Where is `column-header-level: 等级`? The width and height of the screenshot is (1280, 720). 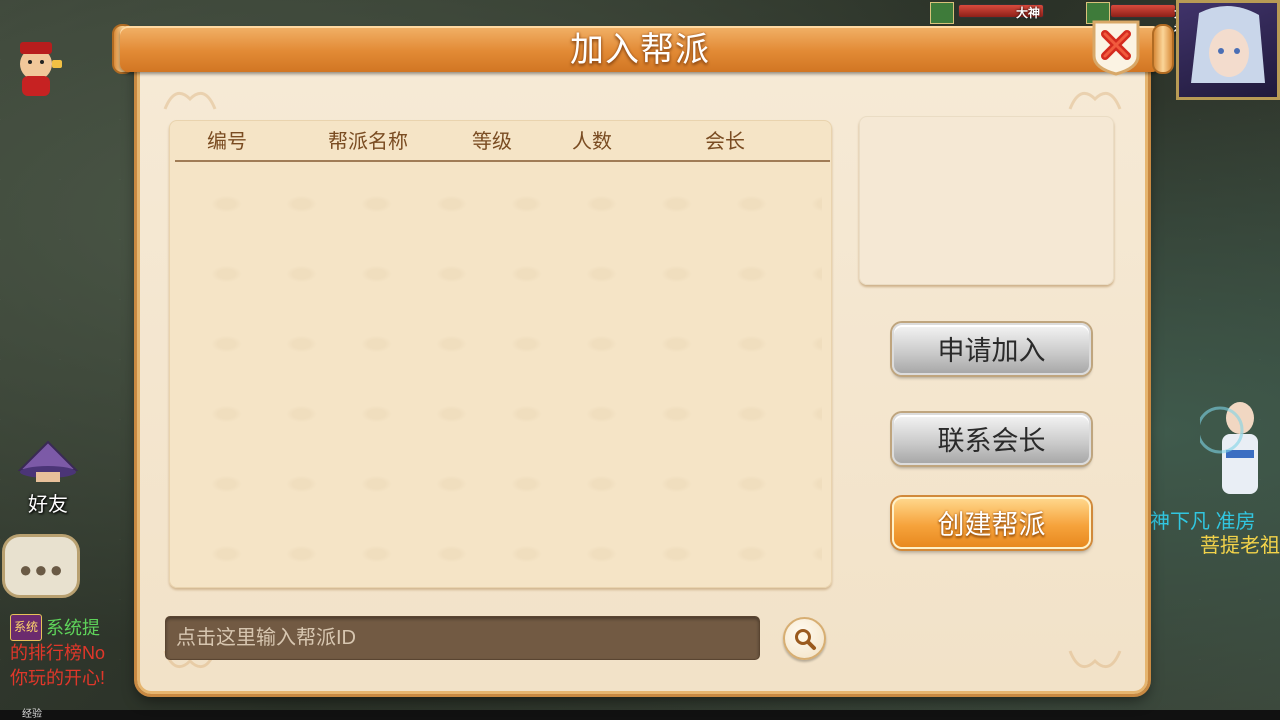 column-header-level: 等级 is located at coordinates (492, 142).